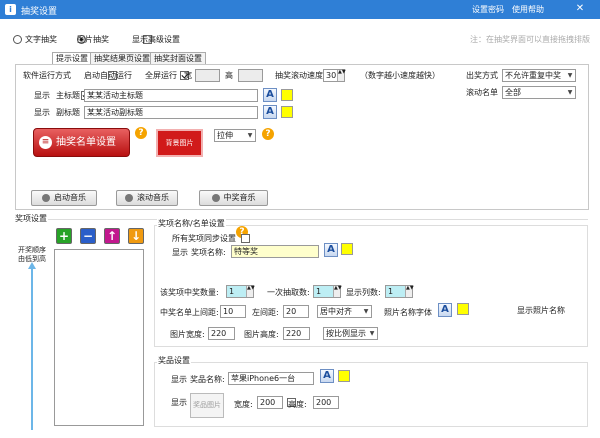 This screenshot has height=438, width=600. Describe the element at coordinates (399, 291) in the screenshot. I see `cols-stepper: 1 ▲▼` at that location.